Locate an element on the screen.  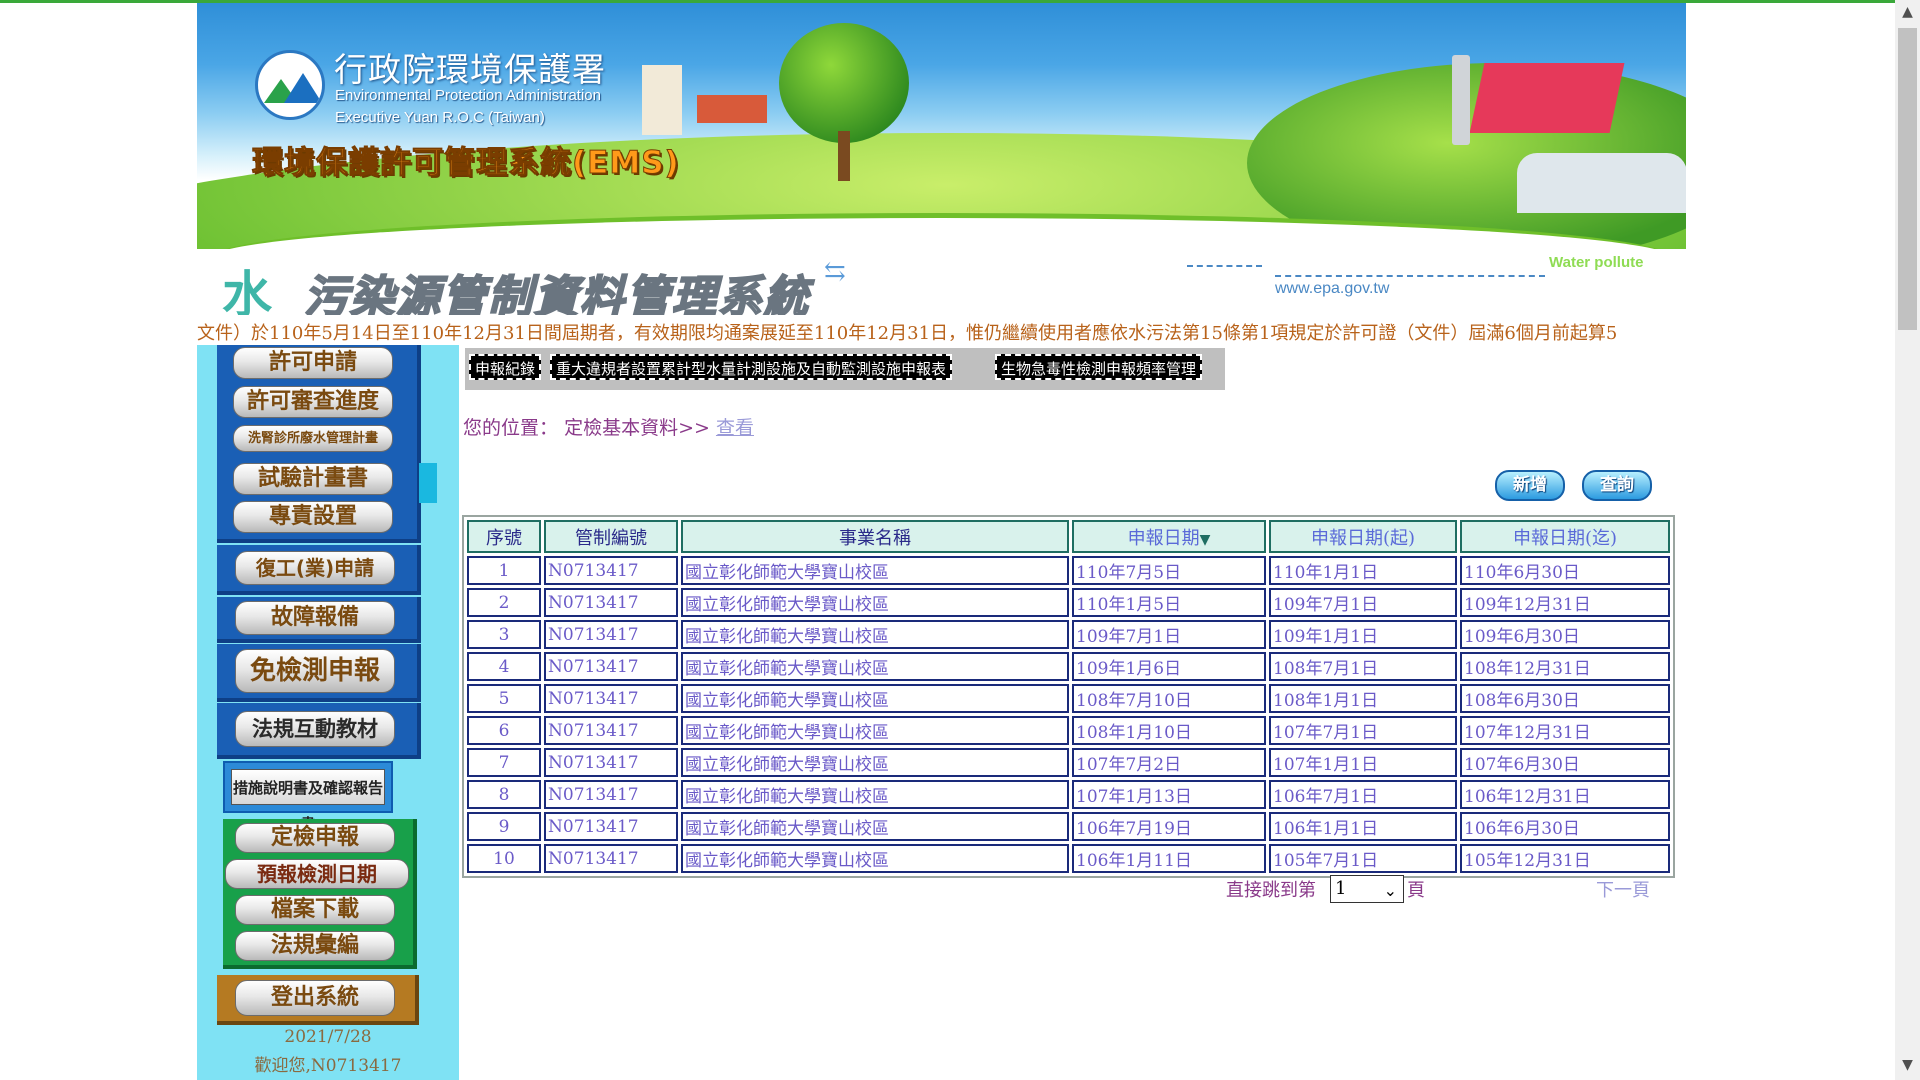
menu-group-fault: 故障報備 is located at coordinates (319, 620).